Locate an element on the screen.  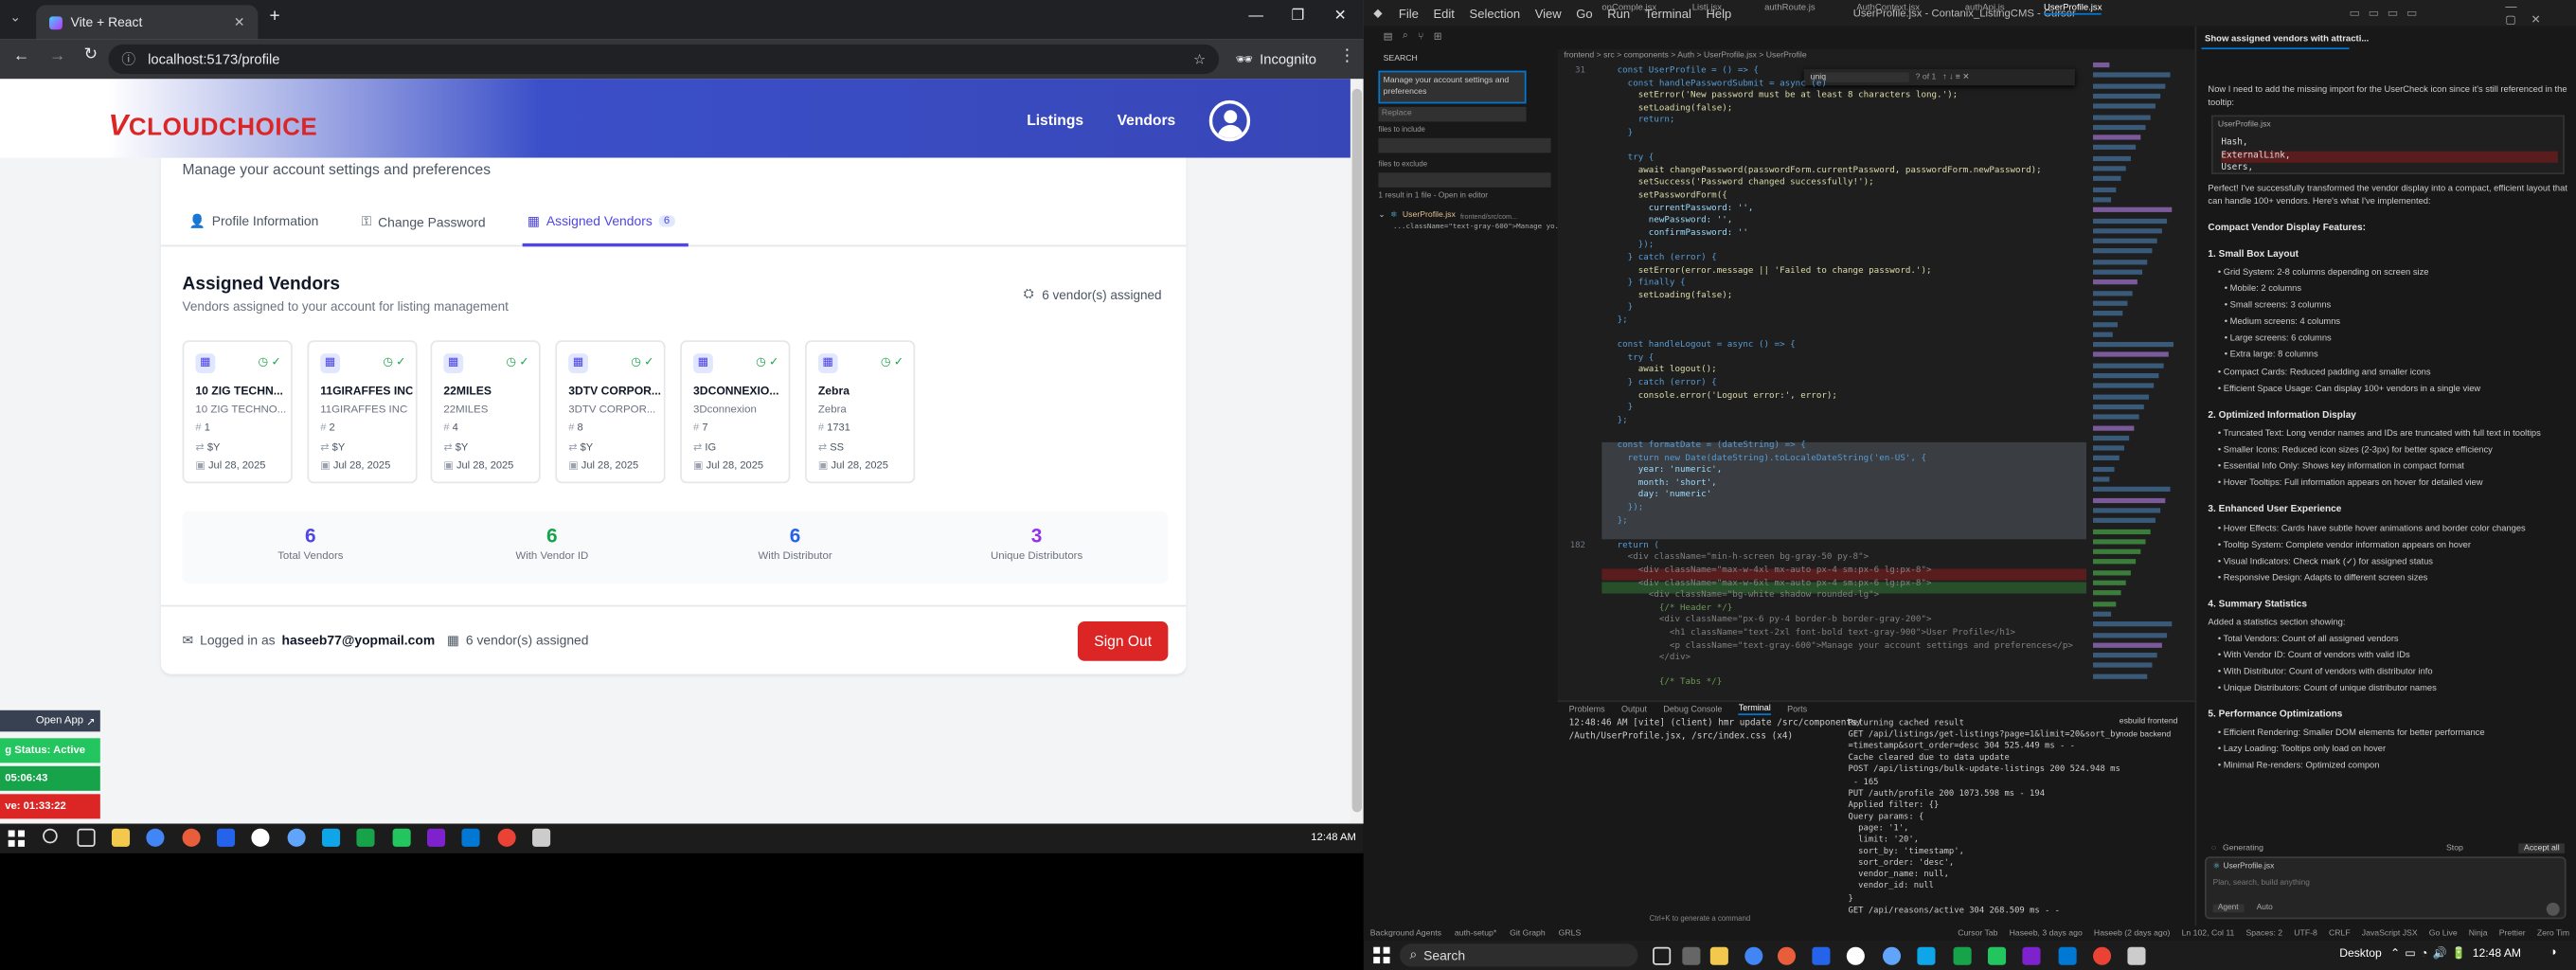
reload-icon: ↻ is located at coordinates (90, 55).